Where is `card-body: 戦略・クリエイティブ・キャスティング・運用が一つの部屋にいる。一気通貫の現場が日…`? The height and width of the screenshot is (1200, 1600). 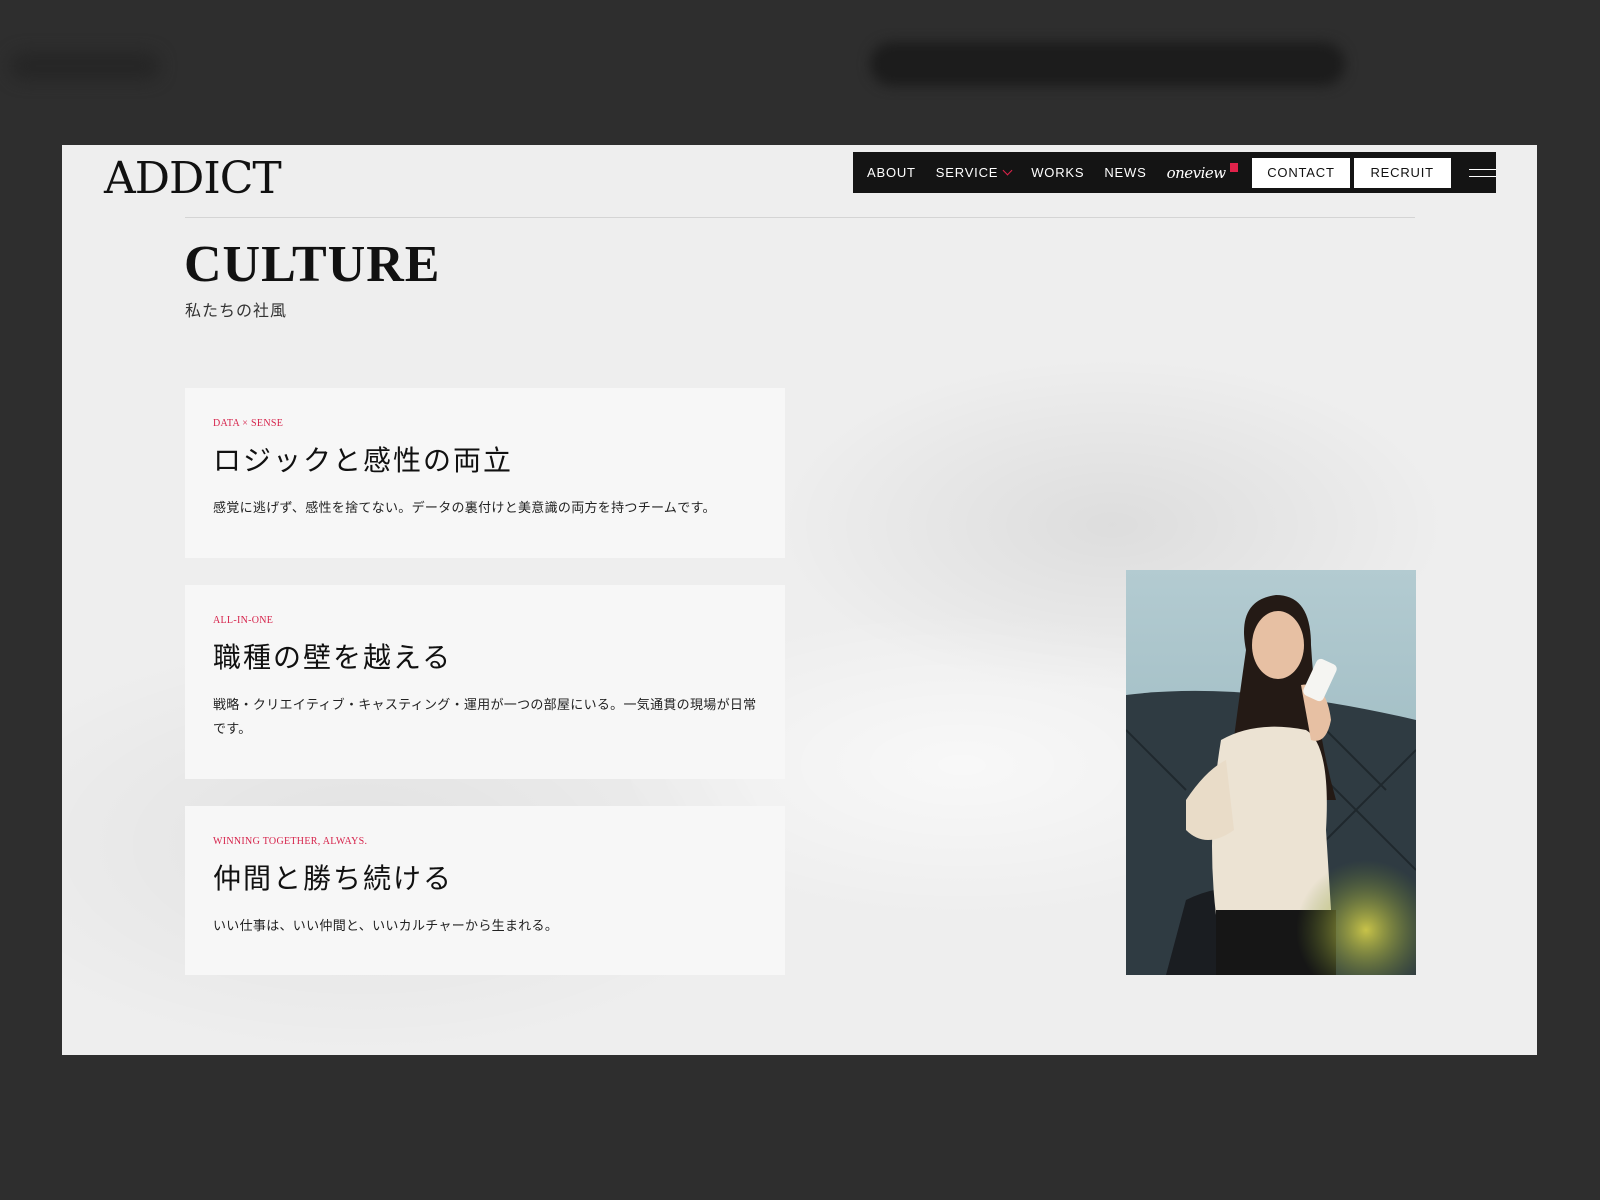 card-body: 戦略・クリエイティブ・キャスティング・運用が一つの部屋にいる。一気通貫の現場が日… is located at coordinates (485, 717).